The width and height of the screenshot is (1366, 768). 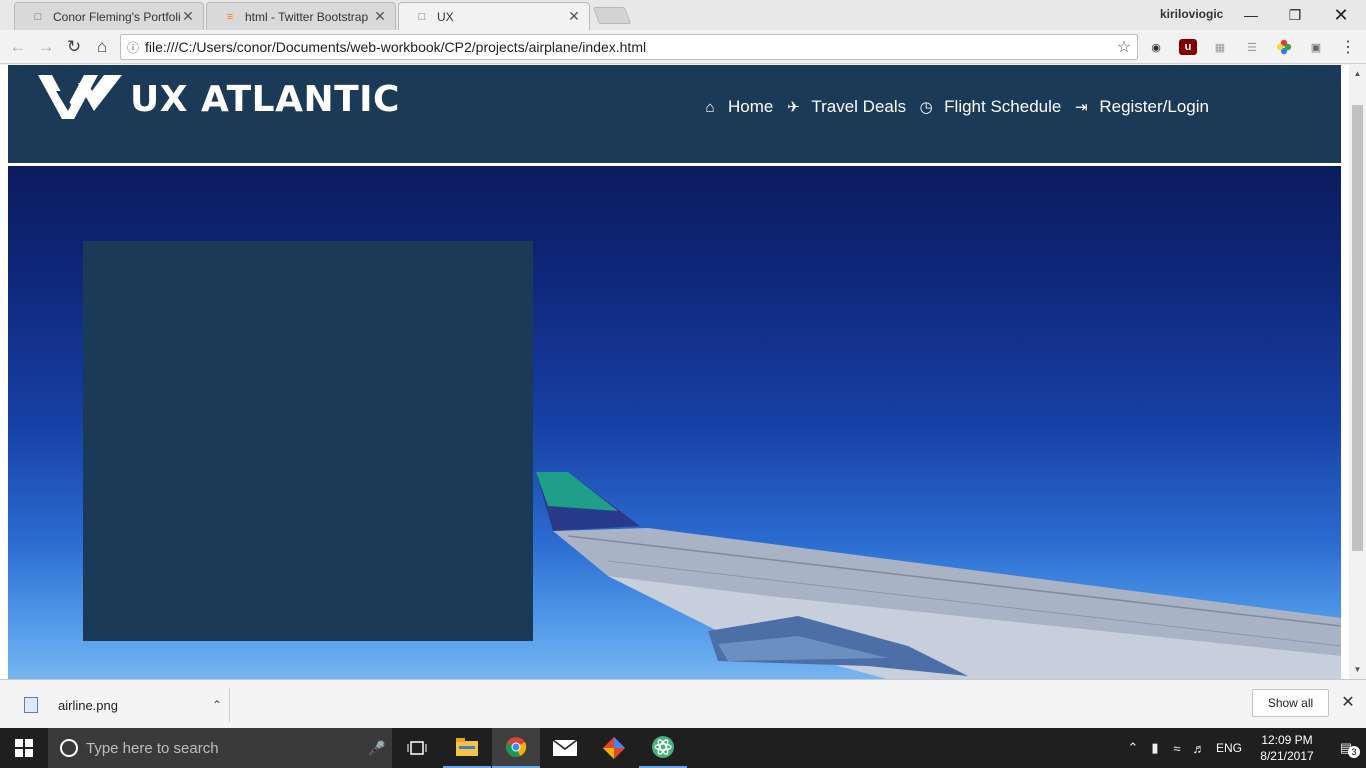 What do you see at coordinates (307, 16) in the screenshot?
I see `tab-title: html - Twitter Bootstrap` at bounding box center [307, 16].